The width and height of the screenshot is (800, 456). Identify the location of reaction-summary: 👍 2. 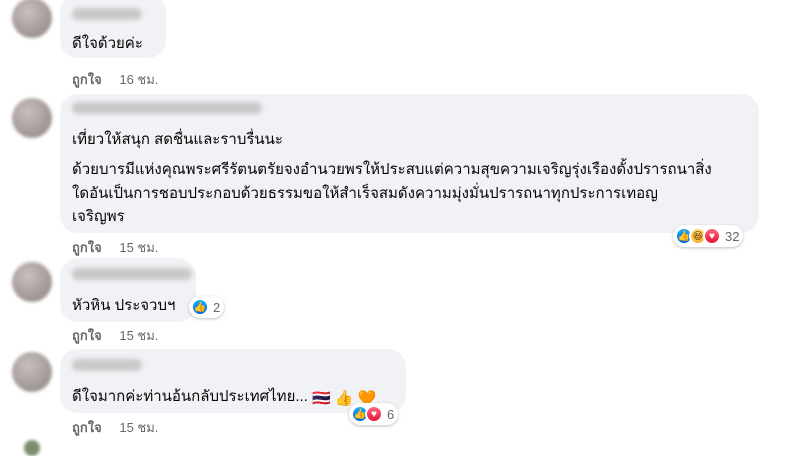
(207, 307).